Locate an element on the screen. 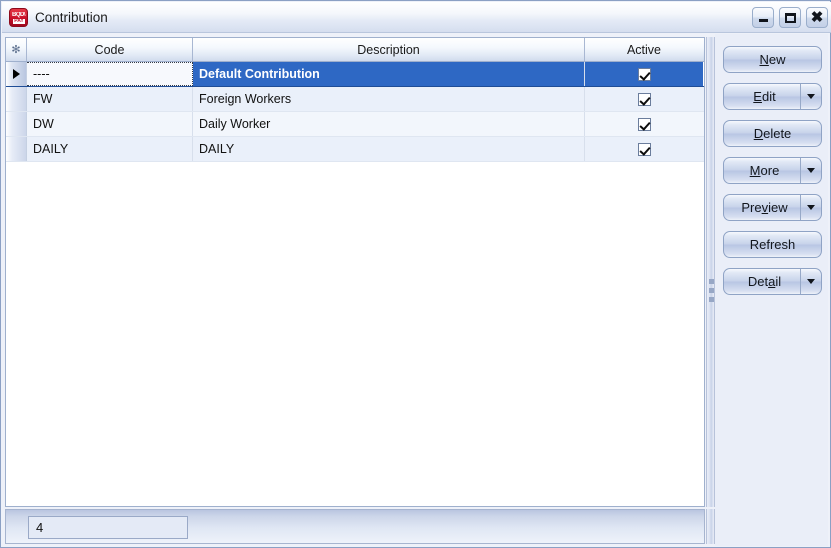  app-icon-glyph-bottom: PAY is located at coordinates (19, 21).